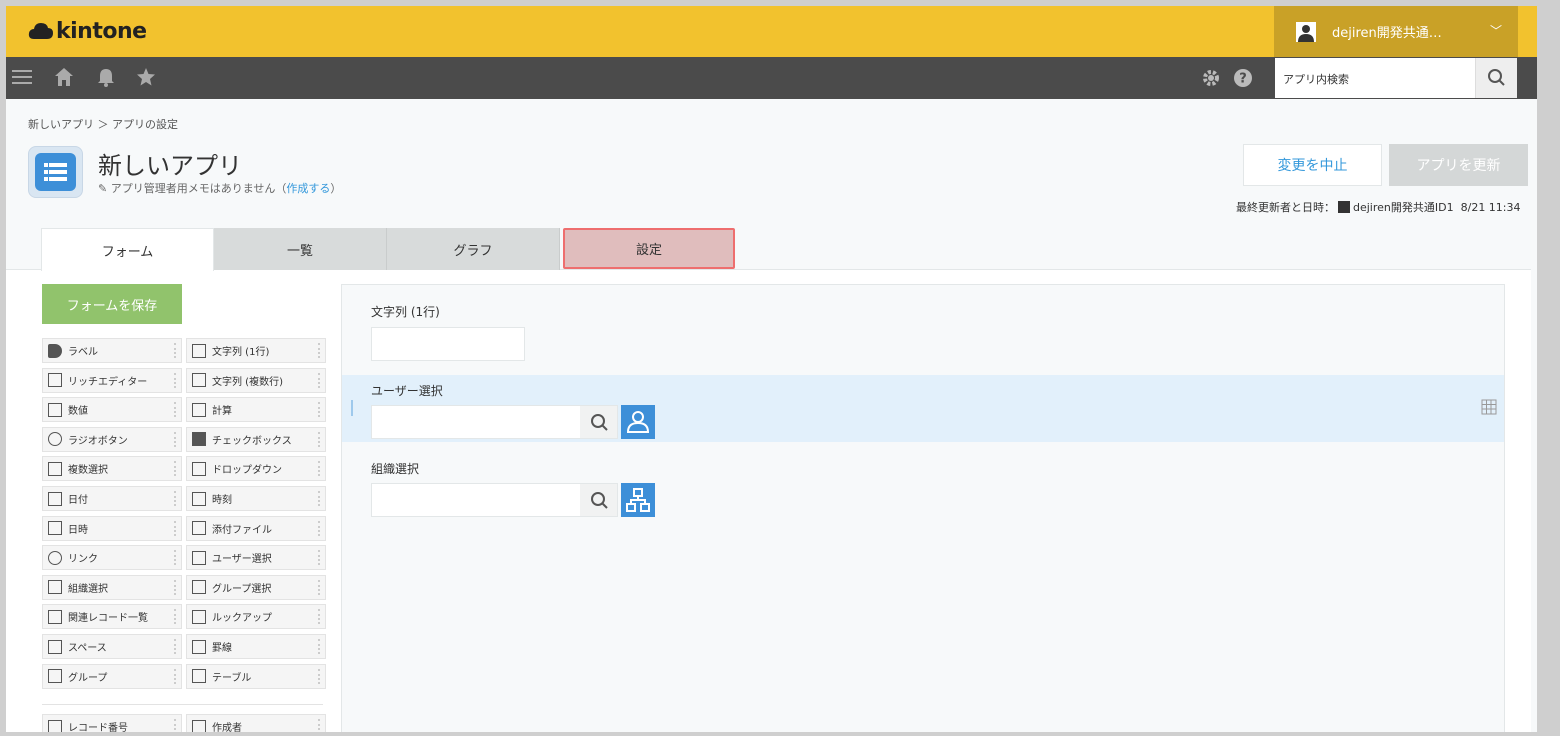 The height and width of the screenshot is (736, 1560). Describe the element at coordinates (242, 619) in the screenshot. I see `palette-item-label: ルックアップ` at that location.